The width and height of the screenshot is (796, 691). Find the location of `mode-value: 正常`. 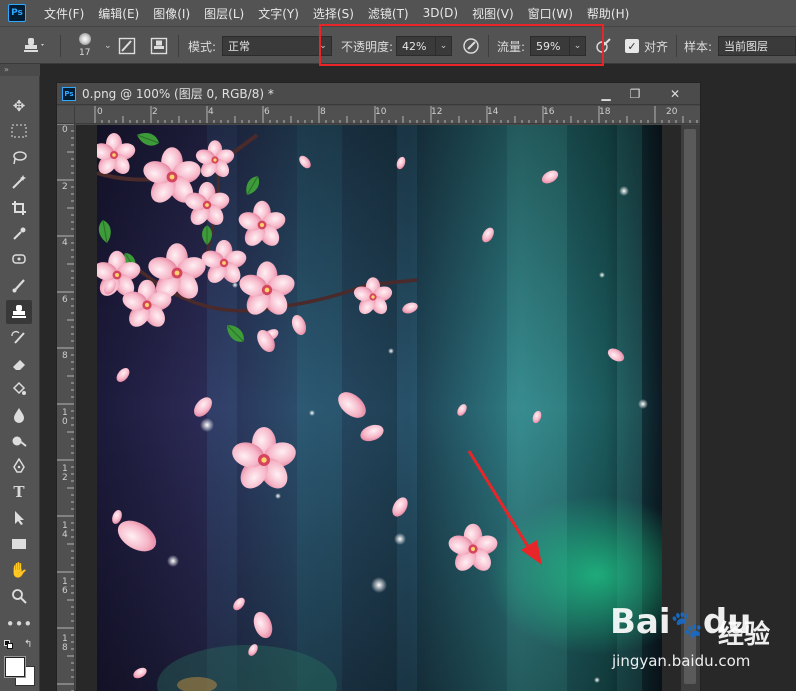

mode-value: 正常 is located at coordinates (239, 46).